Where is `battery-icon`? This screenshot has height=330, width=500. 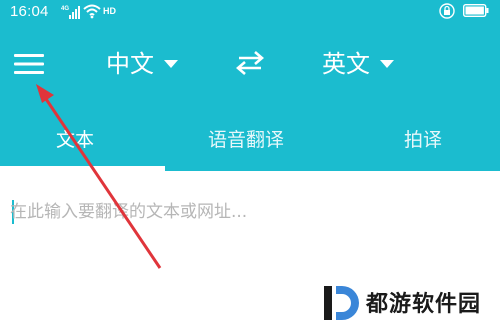
battery-icon is located at coordinates (476, 10).